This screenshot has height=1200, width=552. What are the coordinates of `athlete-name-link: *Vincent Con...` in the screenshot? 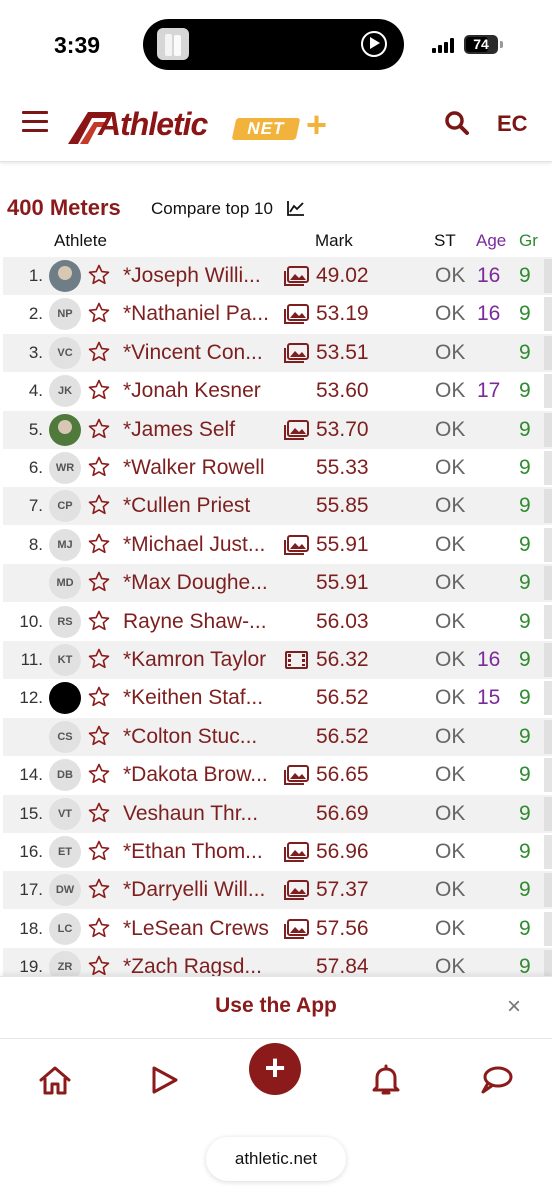 It's located at (203, 353).